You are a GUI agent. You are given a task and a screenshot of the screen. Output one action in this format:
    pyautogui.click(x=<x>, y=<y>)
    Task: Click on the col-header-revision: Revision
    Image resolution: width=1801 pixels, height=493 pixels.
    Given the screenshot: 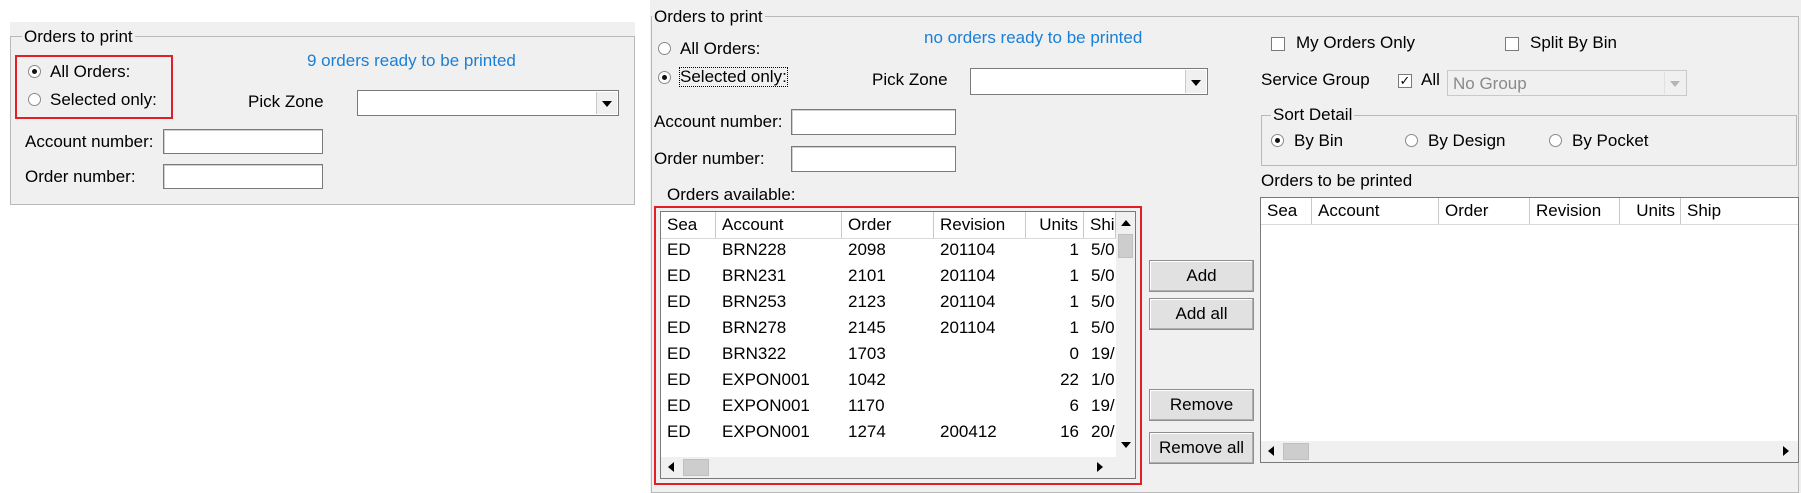 What is the action you would take?
    pyautogui.click(x=980, y=225)
    